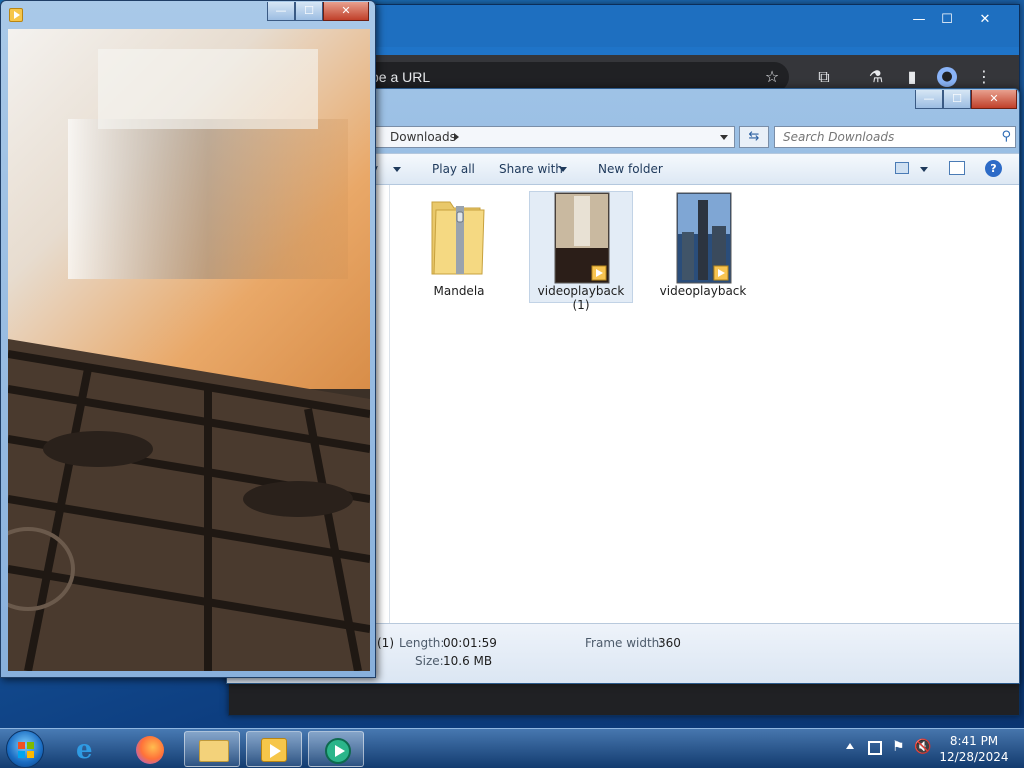  I want to click on extensions-icon: ⧉, so click(824, 77).